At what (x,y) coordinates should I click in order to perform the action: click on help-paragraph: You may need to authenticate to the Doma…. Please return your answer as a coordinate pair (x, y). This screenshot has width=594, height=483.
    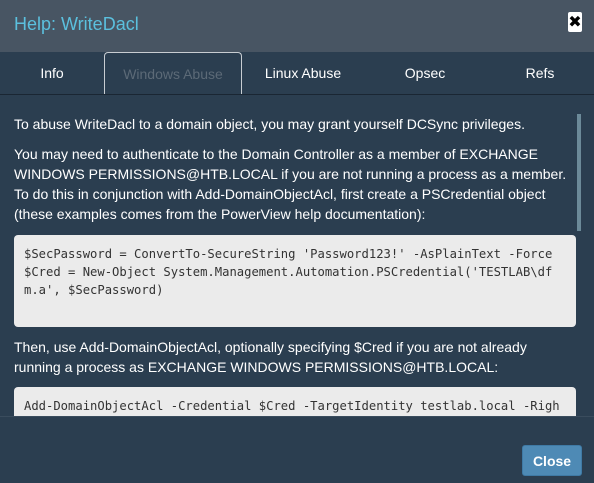
    Looking at the image, I should click on (290, 184).